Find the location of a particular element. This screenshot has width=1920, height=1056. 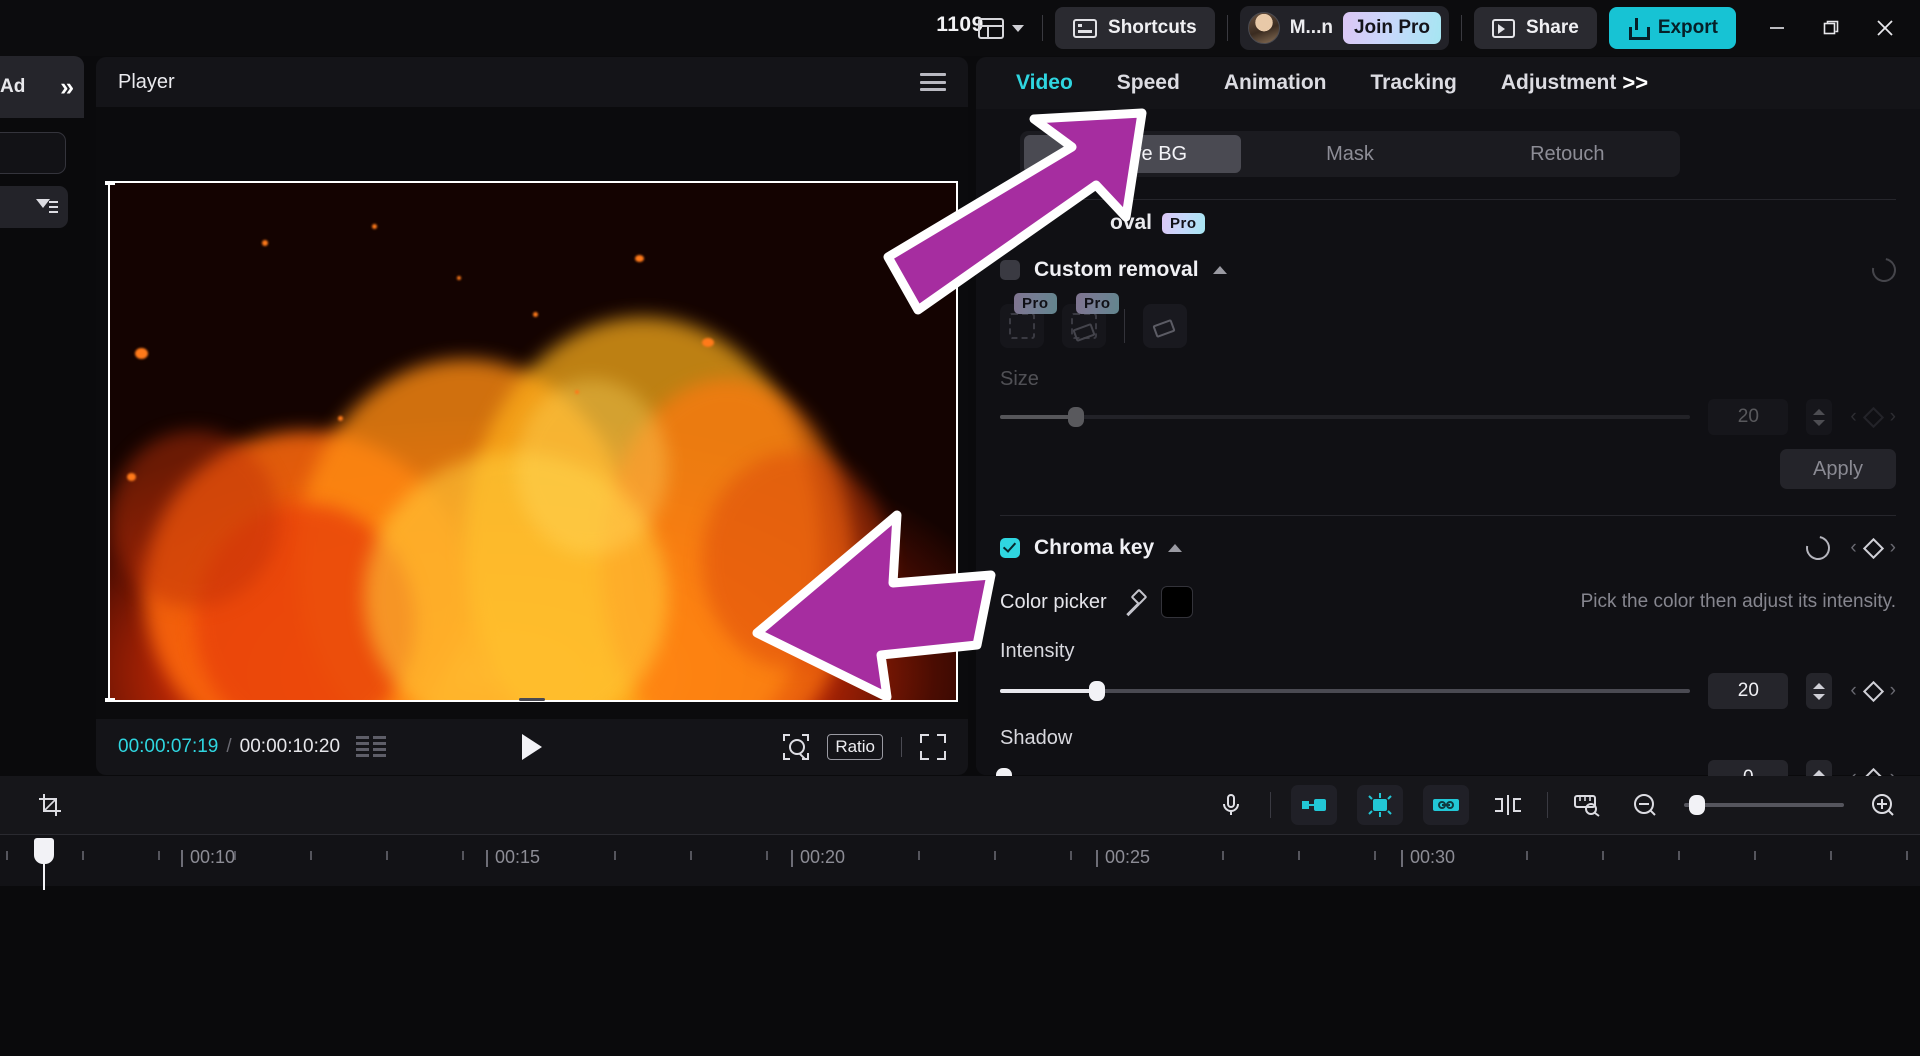

tab-video: Video is located at coordinates (1044, 83).